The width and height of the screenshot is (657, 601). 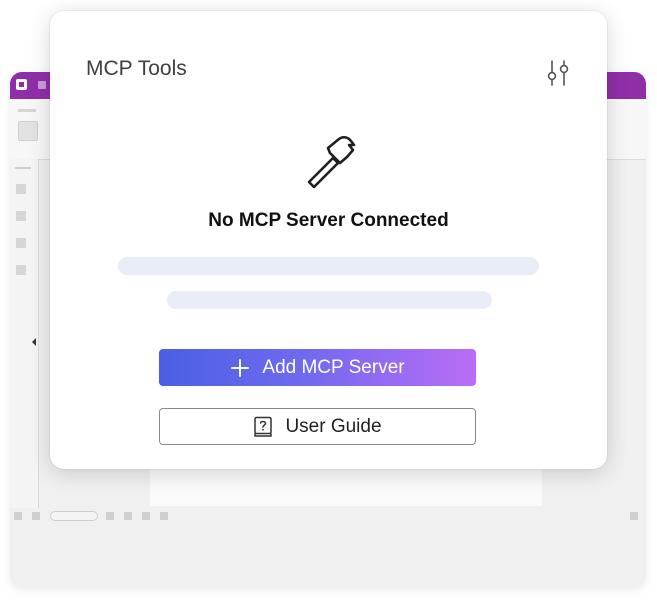 I want to click on settings-button, so click(x=558, y=73).